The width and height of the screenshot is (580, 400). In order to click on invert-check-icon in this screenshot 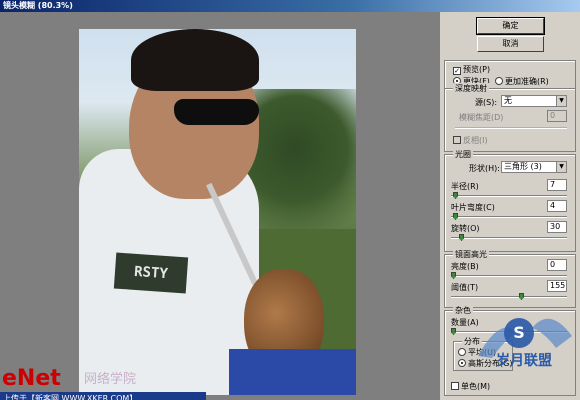, I will do `click(457, 140)`.